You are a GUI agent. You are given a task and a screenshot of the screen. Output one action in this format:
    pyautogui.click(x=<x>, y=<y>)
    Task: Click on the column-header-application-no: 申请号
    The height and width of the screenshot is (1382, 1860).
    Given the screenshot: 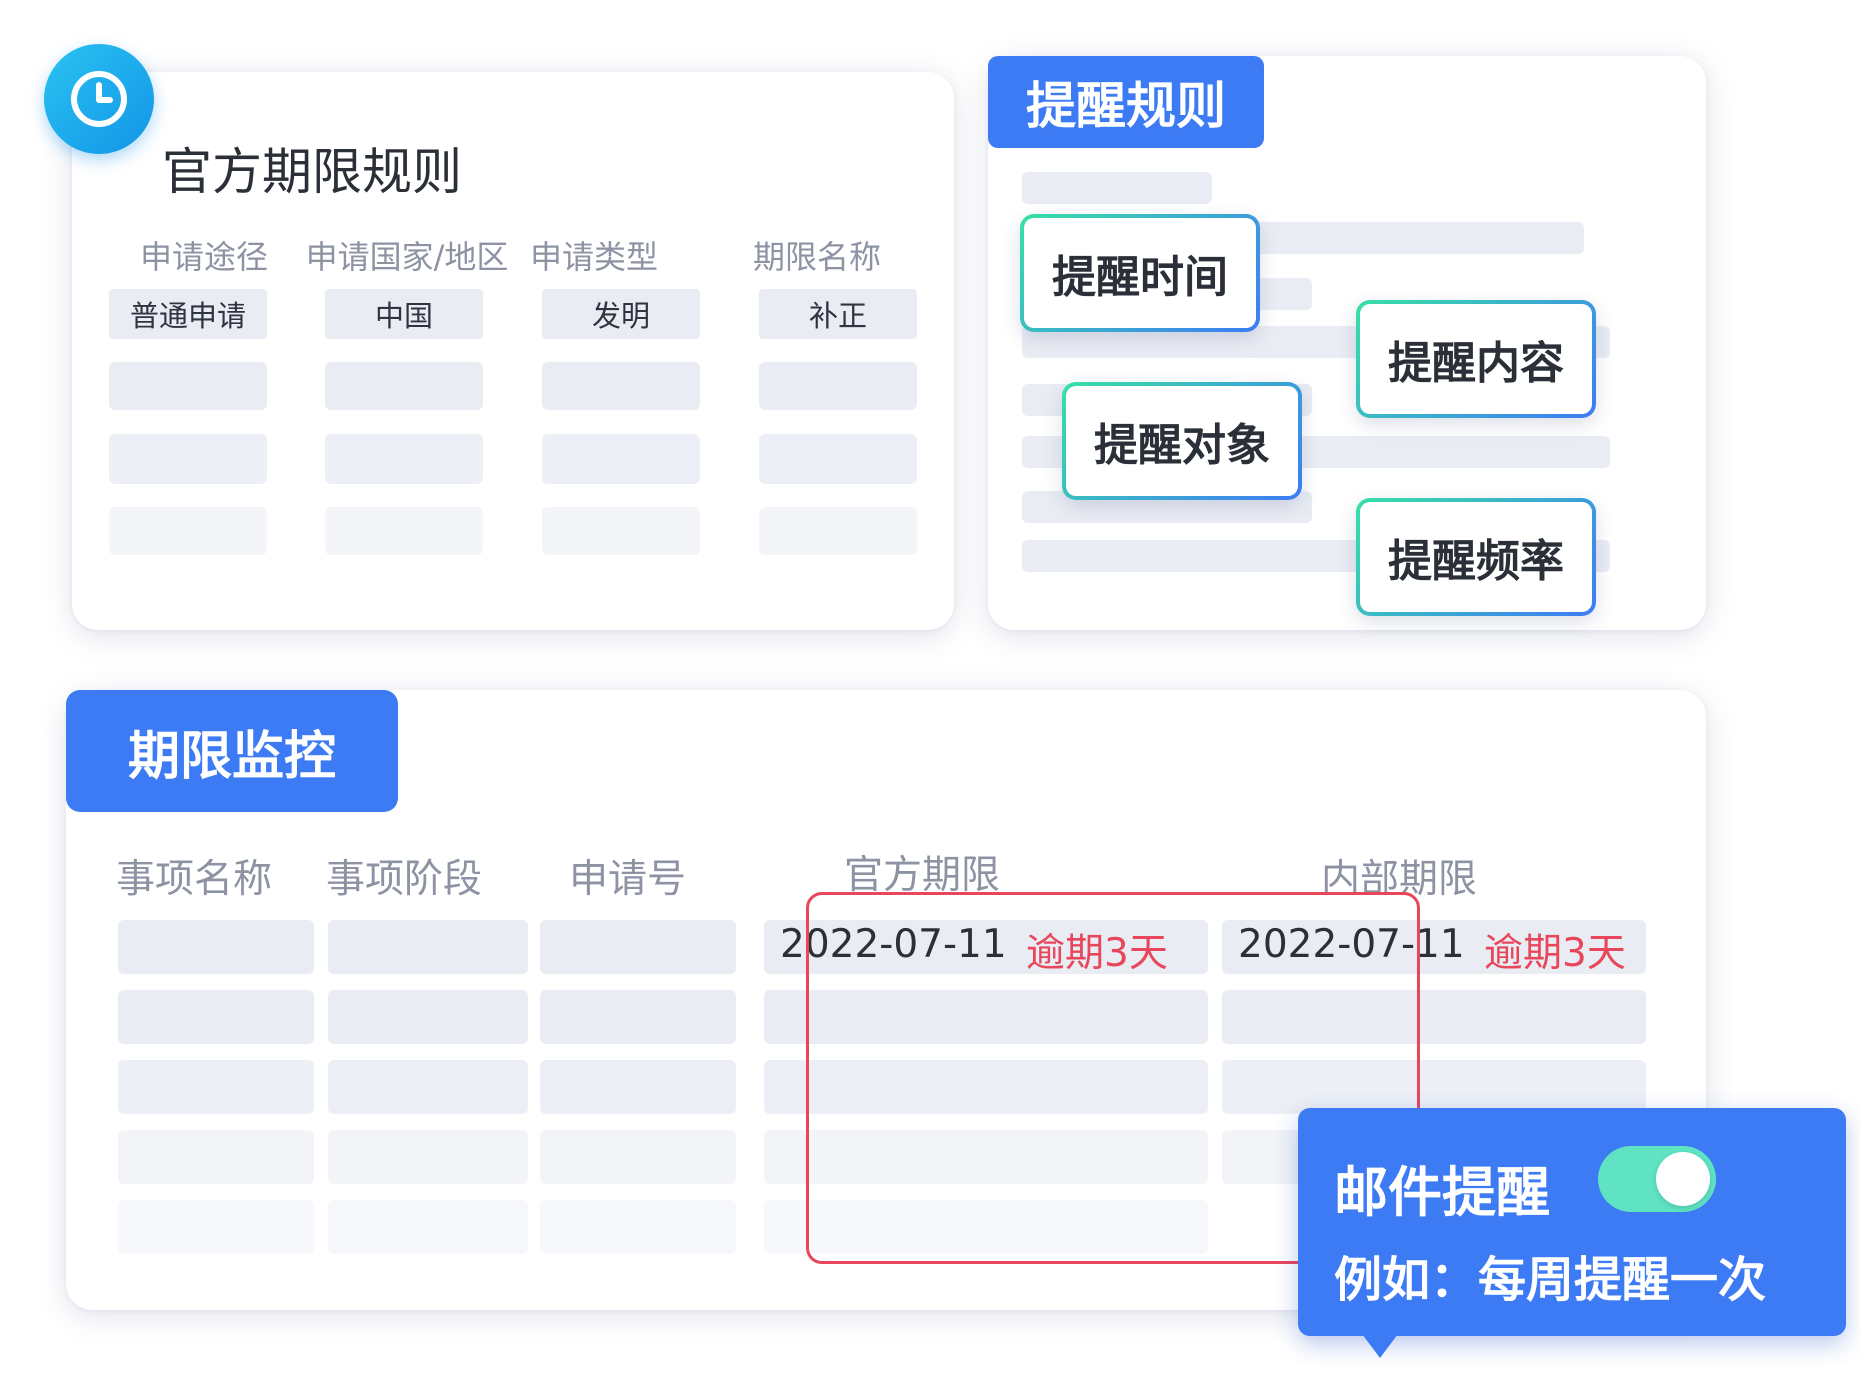 What is the action you would take?
    pyautogui.click(x=628, y=879)
    